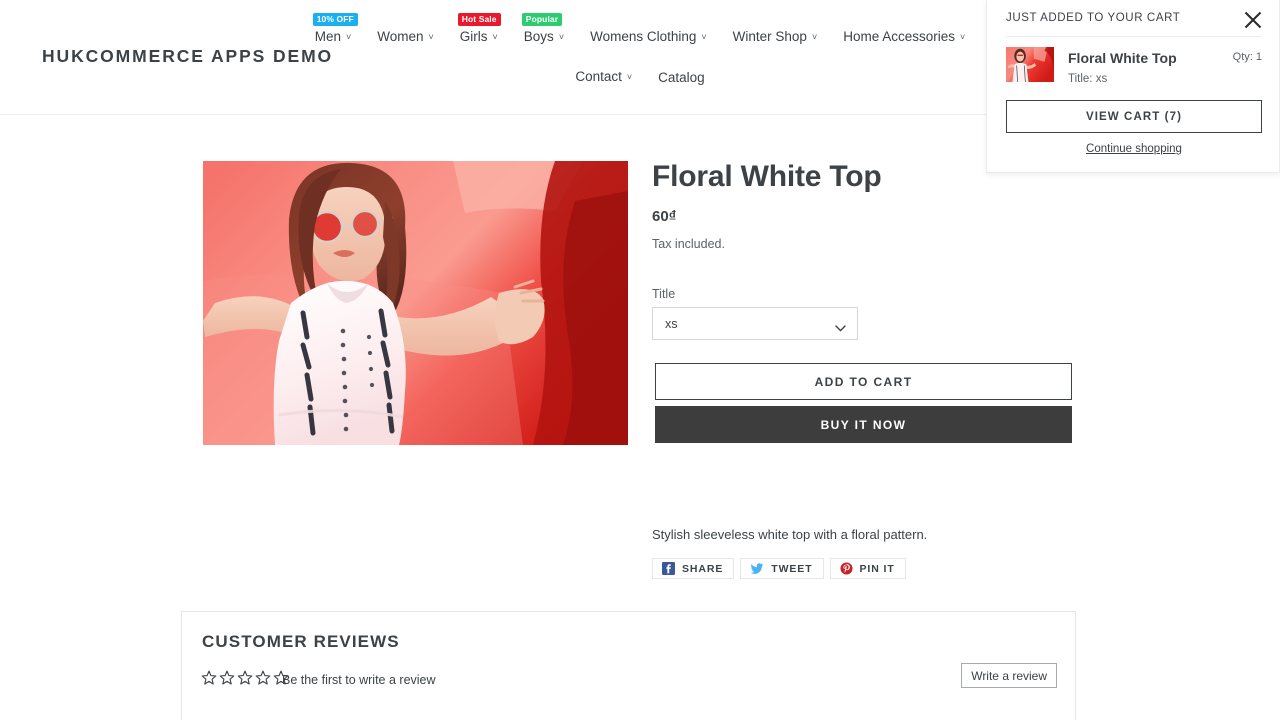  I want to click on nav-item-womens-clothing: Womens Clothing ˅, so click(648, 37).